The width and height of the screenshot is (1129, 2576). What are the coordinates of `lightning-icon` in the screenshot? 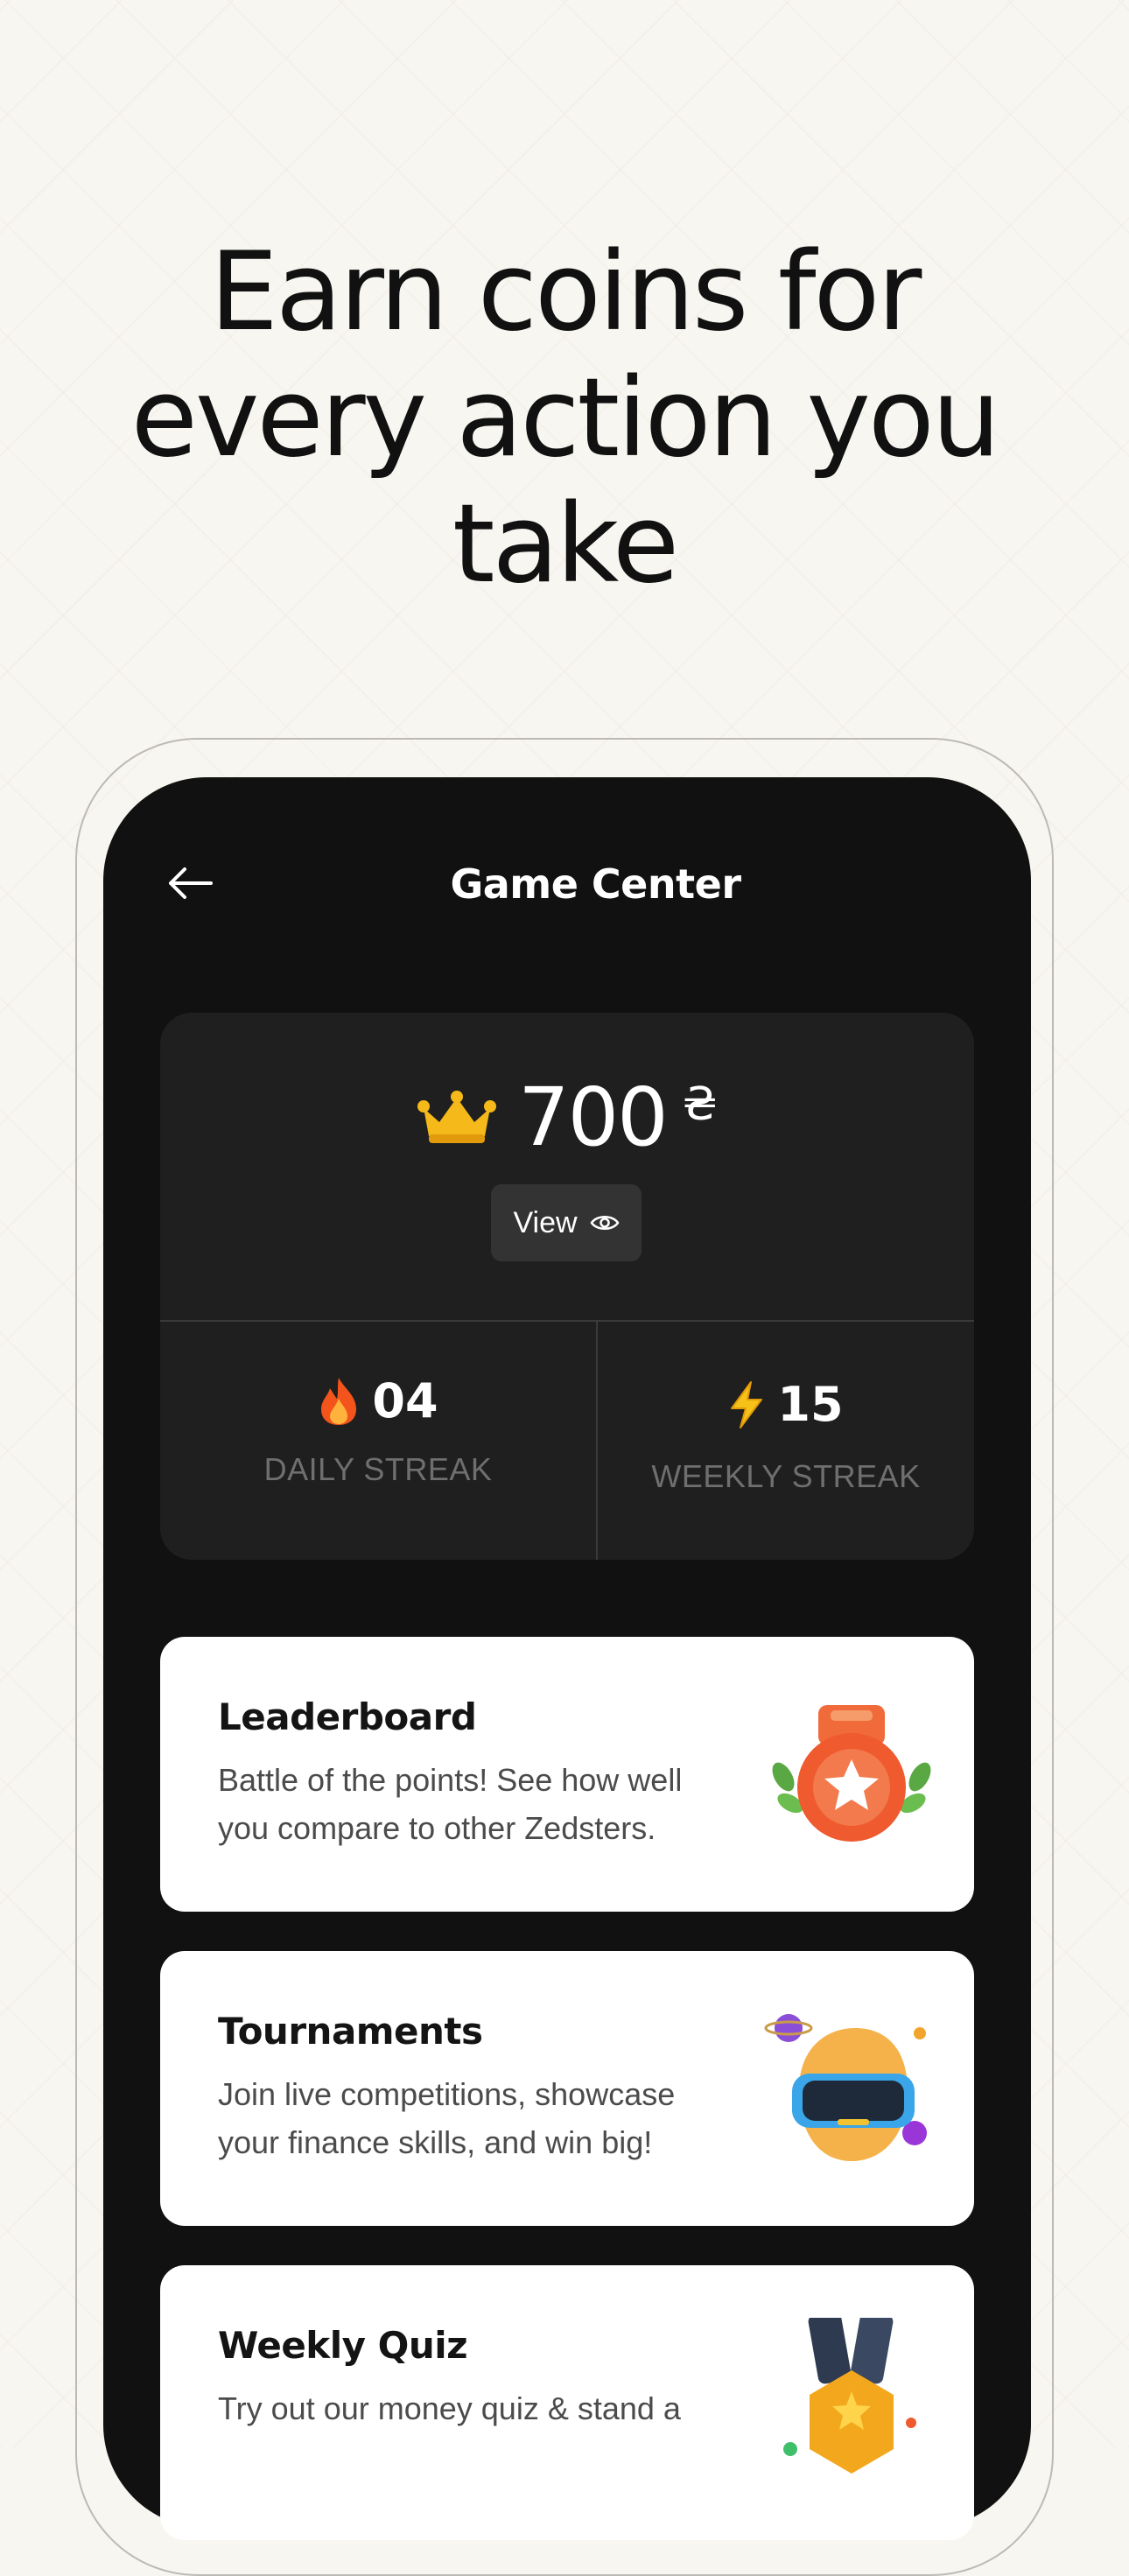 It's located at (747, 1404).